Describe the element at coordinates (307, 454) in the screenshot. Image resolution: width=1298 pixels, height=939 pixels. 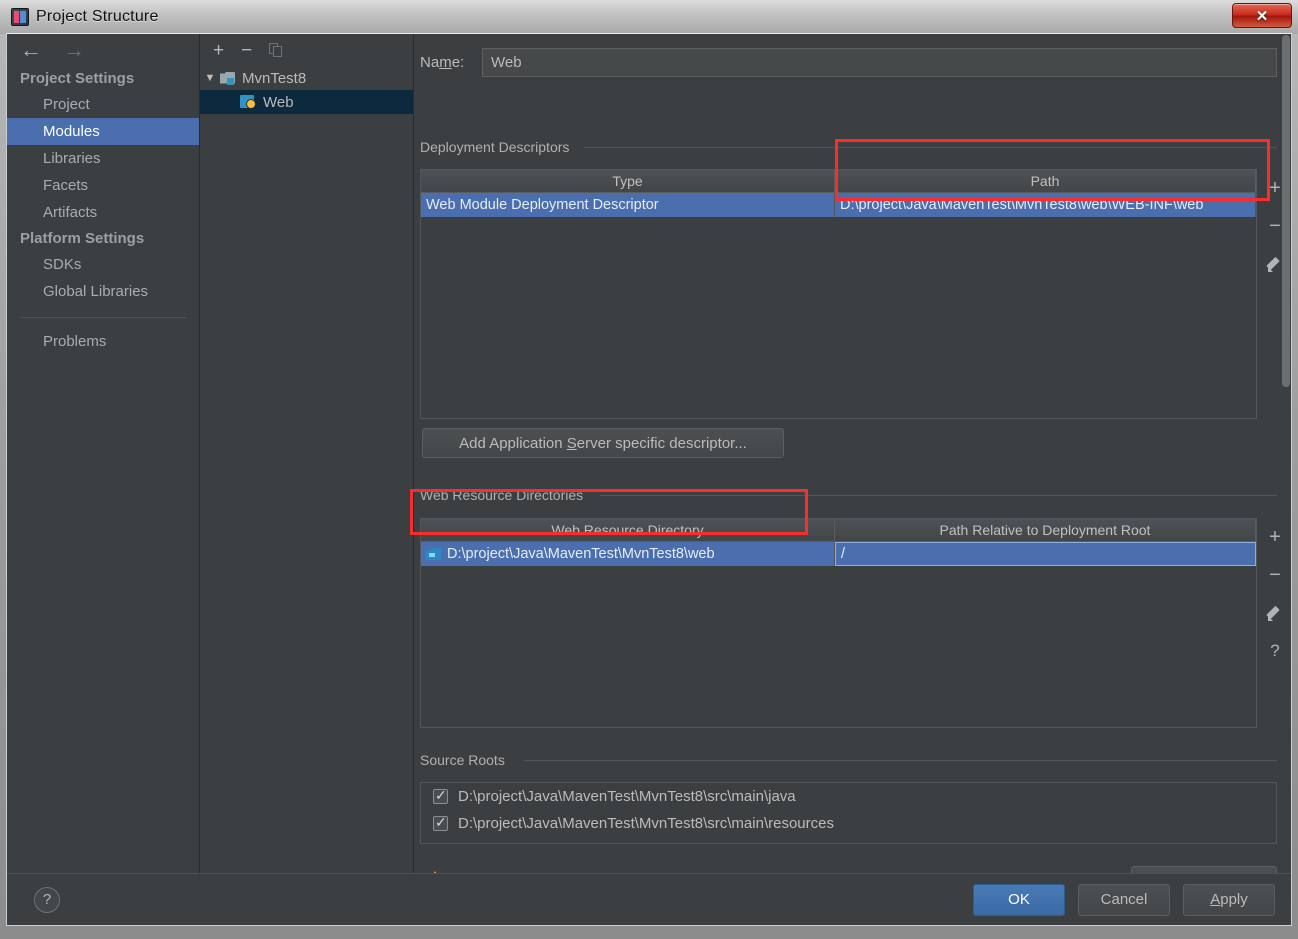
I see `modules-tree-panel: + − ▼ MvnTest8 Web` at that location.